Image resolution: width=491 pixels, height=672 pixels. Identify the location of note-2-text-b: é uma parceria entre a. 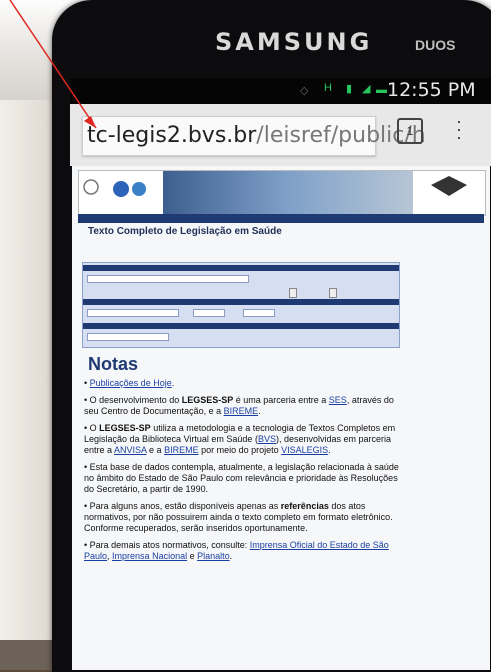
(281, 400).